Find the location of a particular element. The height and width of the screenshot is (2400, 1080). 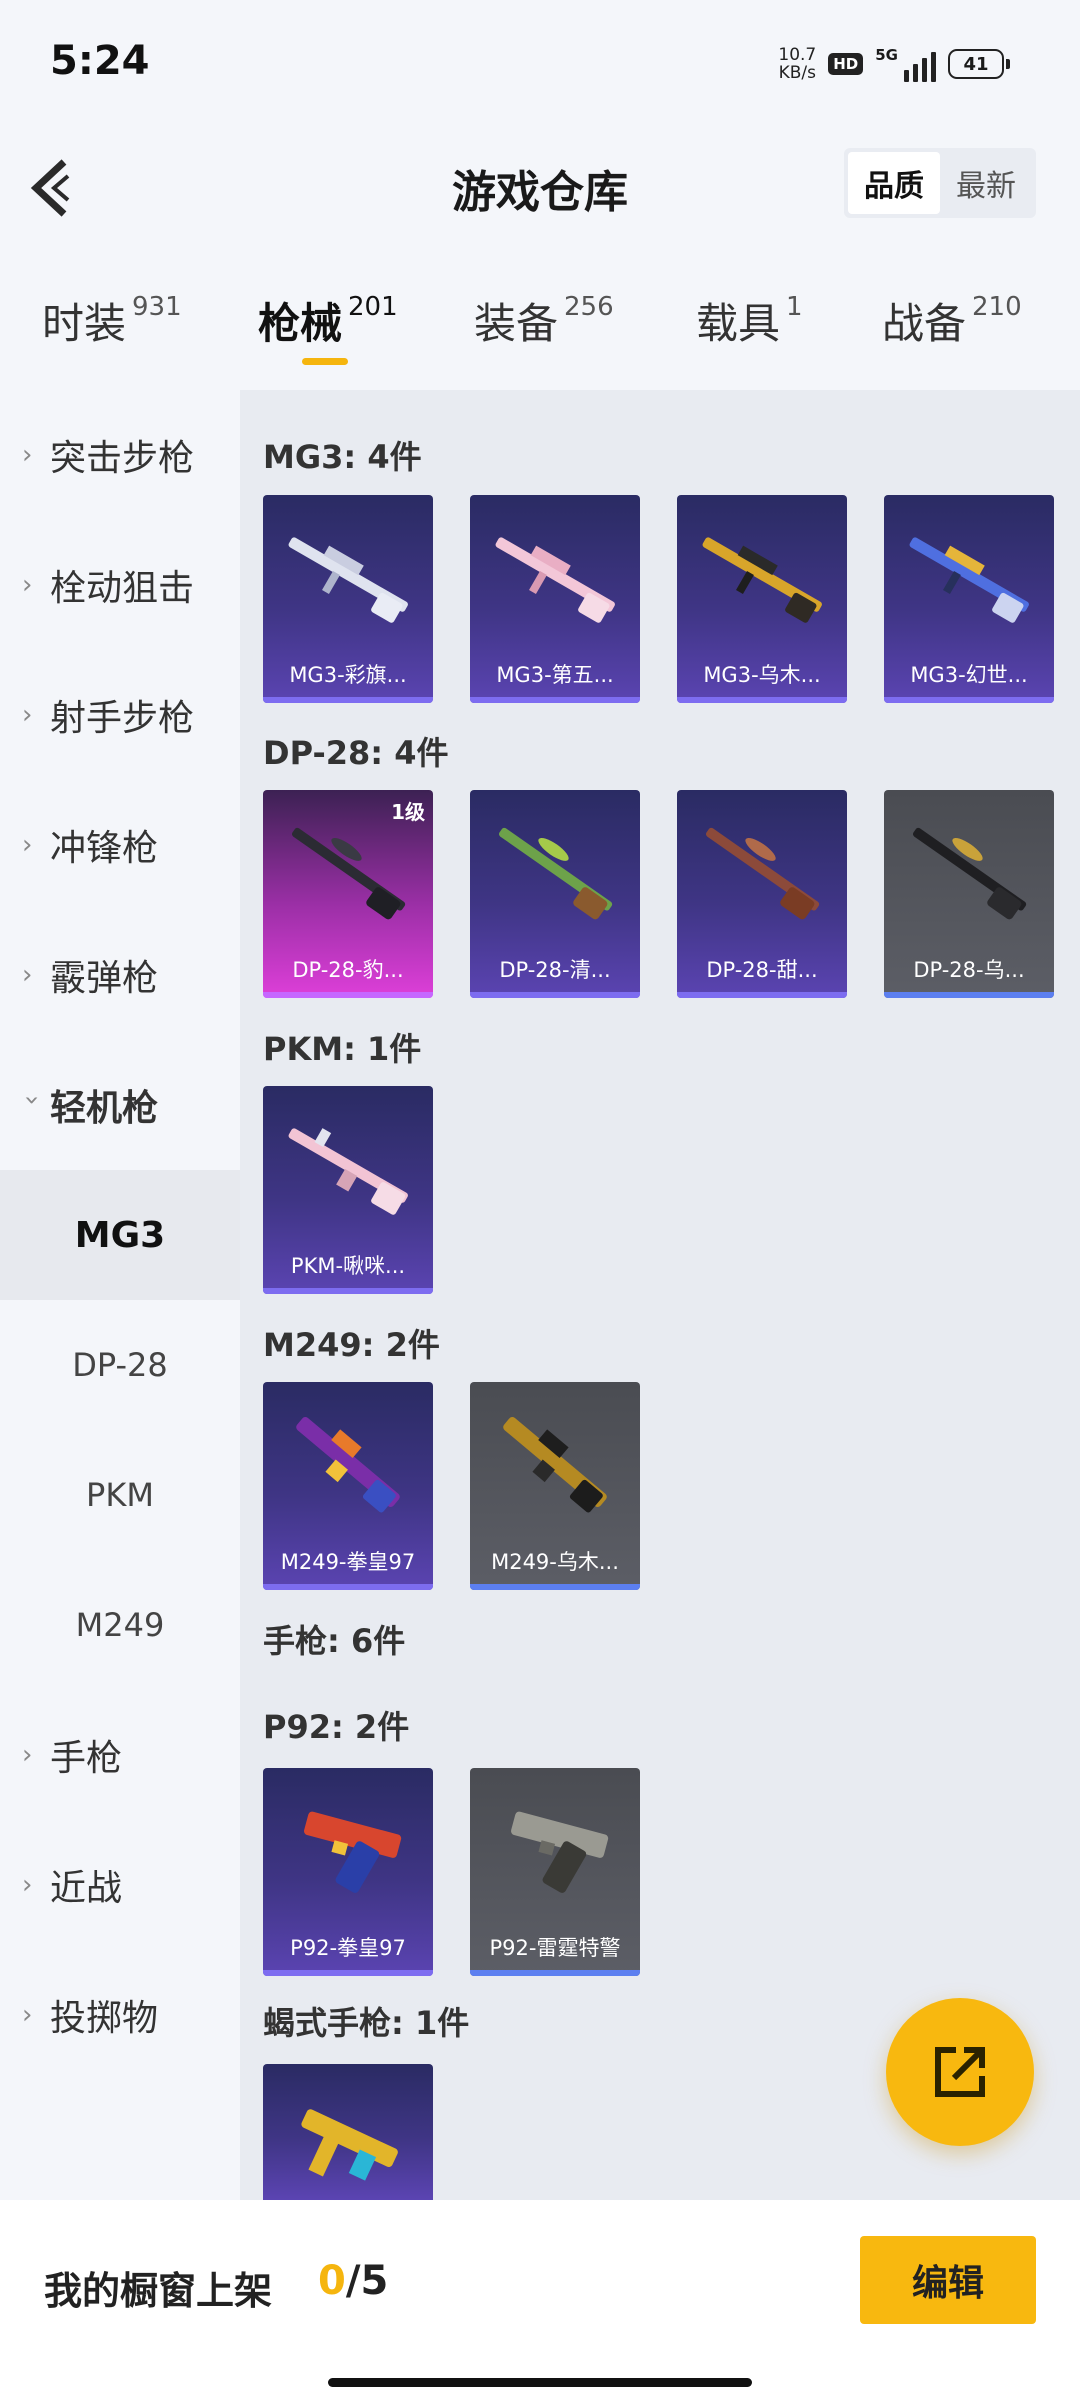

showcase-total: /5 is located at coordinates (367, 2281).